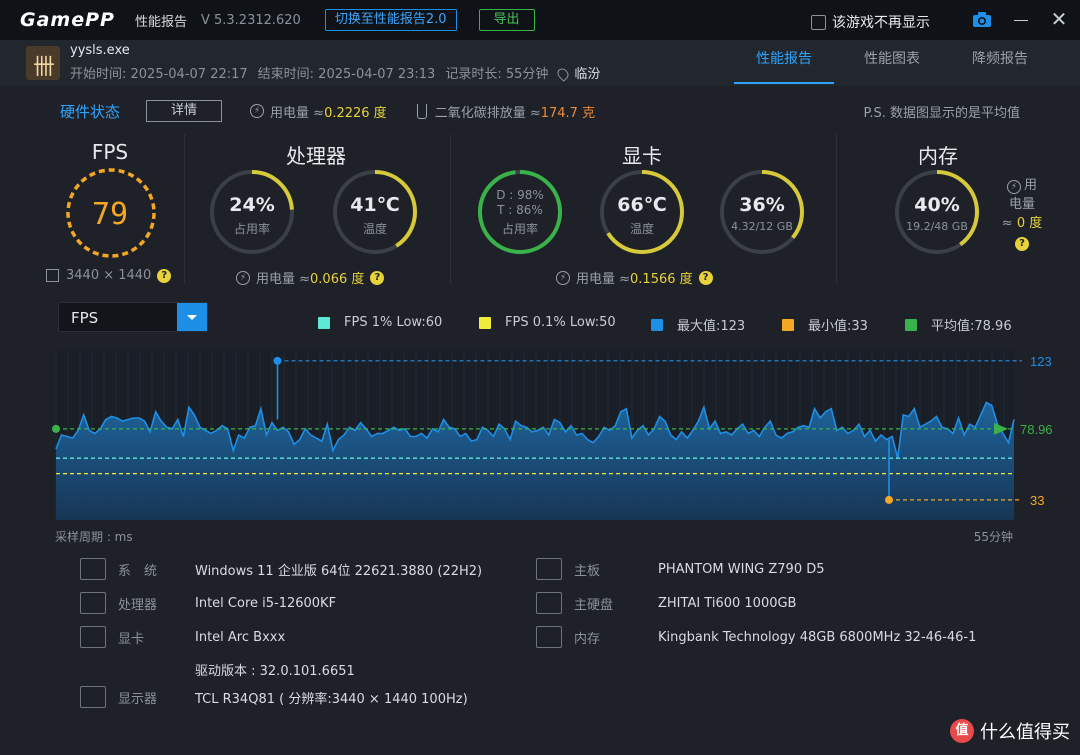  I want to click on gpu-usage-label: 占用率, so click(519, 229).